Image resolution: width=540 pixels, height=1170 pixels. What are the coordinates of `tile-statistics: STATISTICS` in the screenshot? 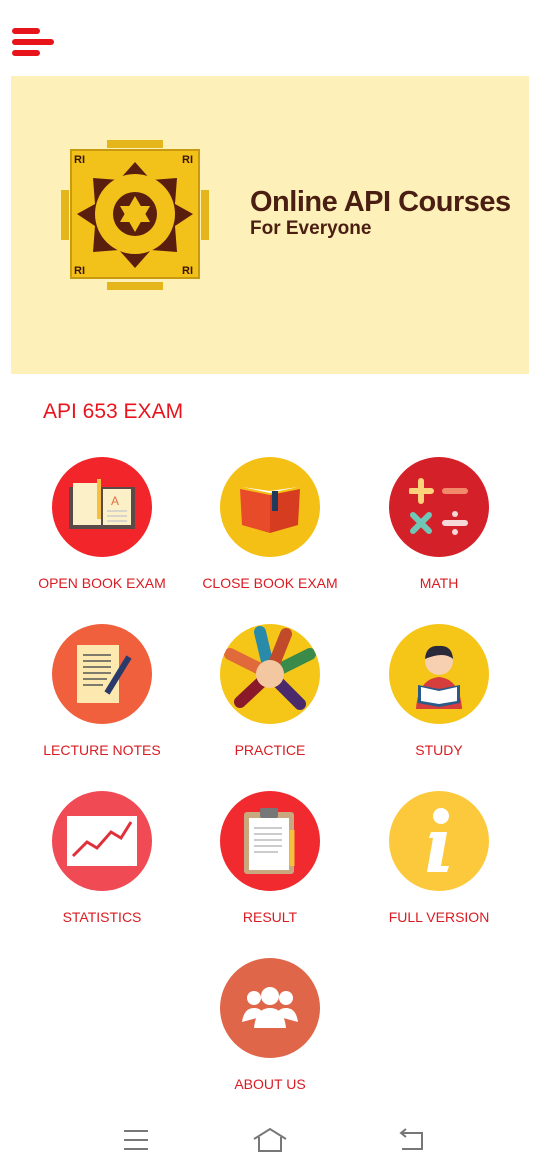 It's located at (102, 858).